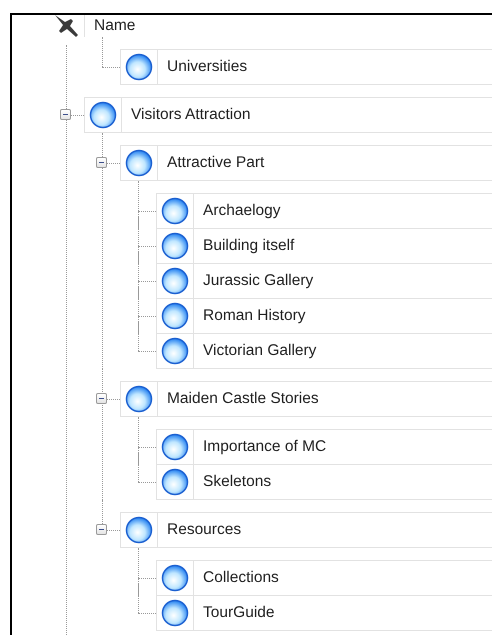 Image resolution: width=492 pixels, height=635 pixels. I want to click on tree-node: Archaelogy, so click(324, 211).